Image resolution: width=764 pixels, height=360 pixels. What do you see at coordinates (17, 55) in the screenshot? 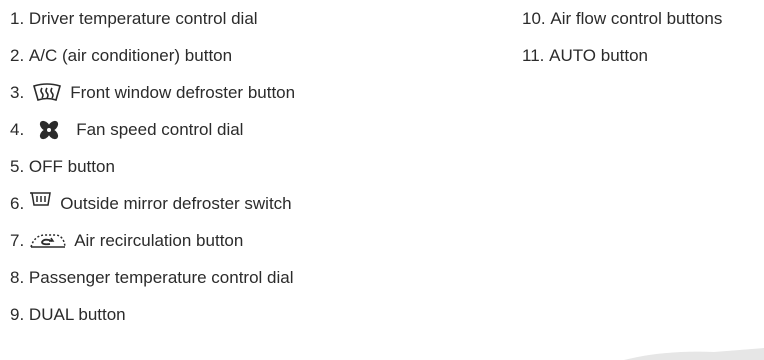
I see `item-number: 2.` at bounding box center [17, 55].